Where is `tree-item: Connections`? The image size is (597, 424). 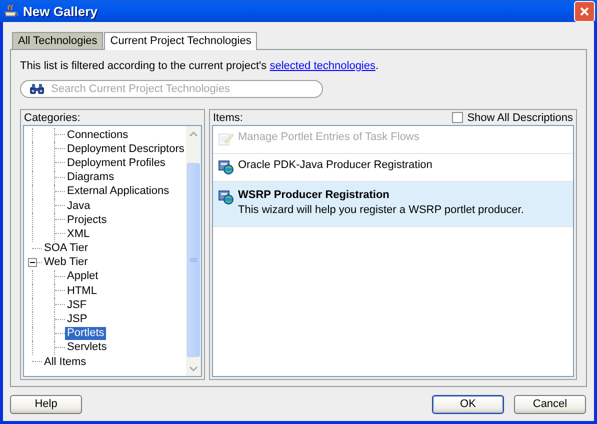
tree-item: Connections is located at coordinates (97, 135).